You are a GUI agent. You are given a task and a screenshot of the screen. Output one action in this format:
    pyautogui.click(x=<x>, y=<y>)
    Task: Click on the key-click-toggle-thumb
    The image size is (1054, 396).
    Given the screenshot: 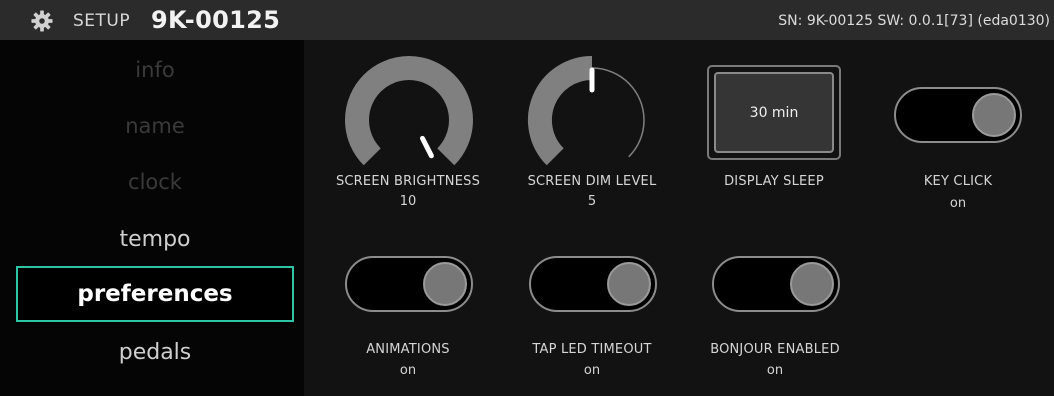 What is the action you would take?
    pyautogui.click(x=994, y=115)
    